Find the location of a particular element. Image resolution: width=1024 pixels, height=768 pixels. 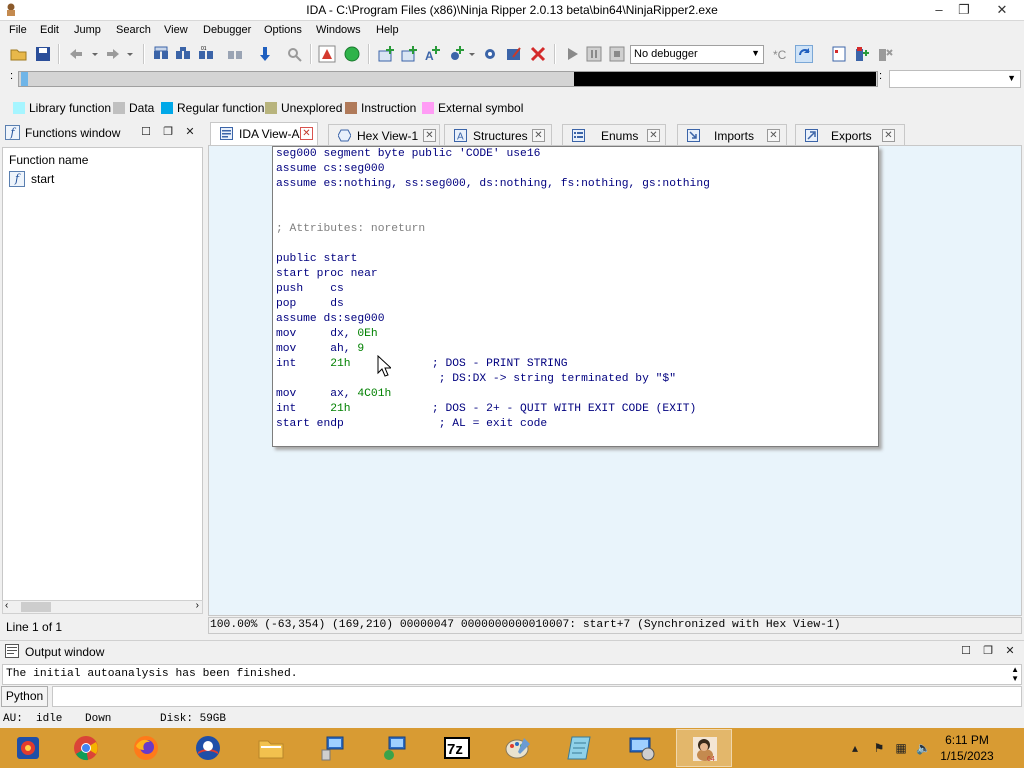

binoculars-immediate-icon: 01 is located at coordinates (206, 54).